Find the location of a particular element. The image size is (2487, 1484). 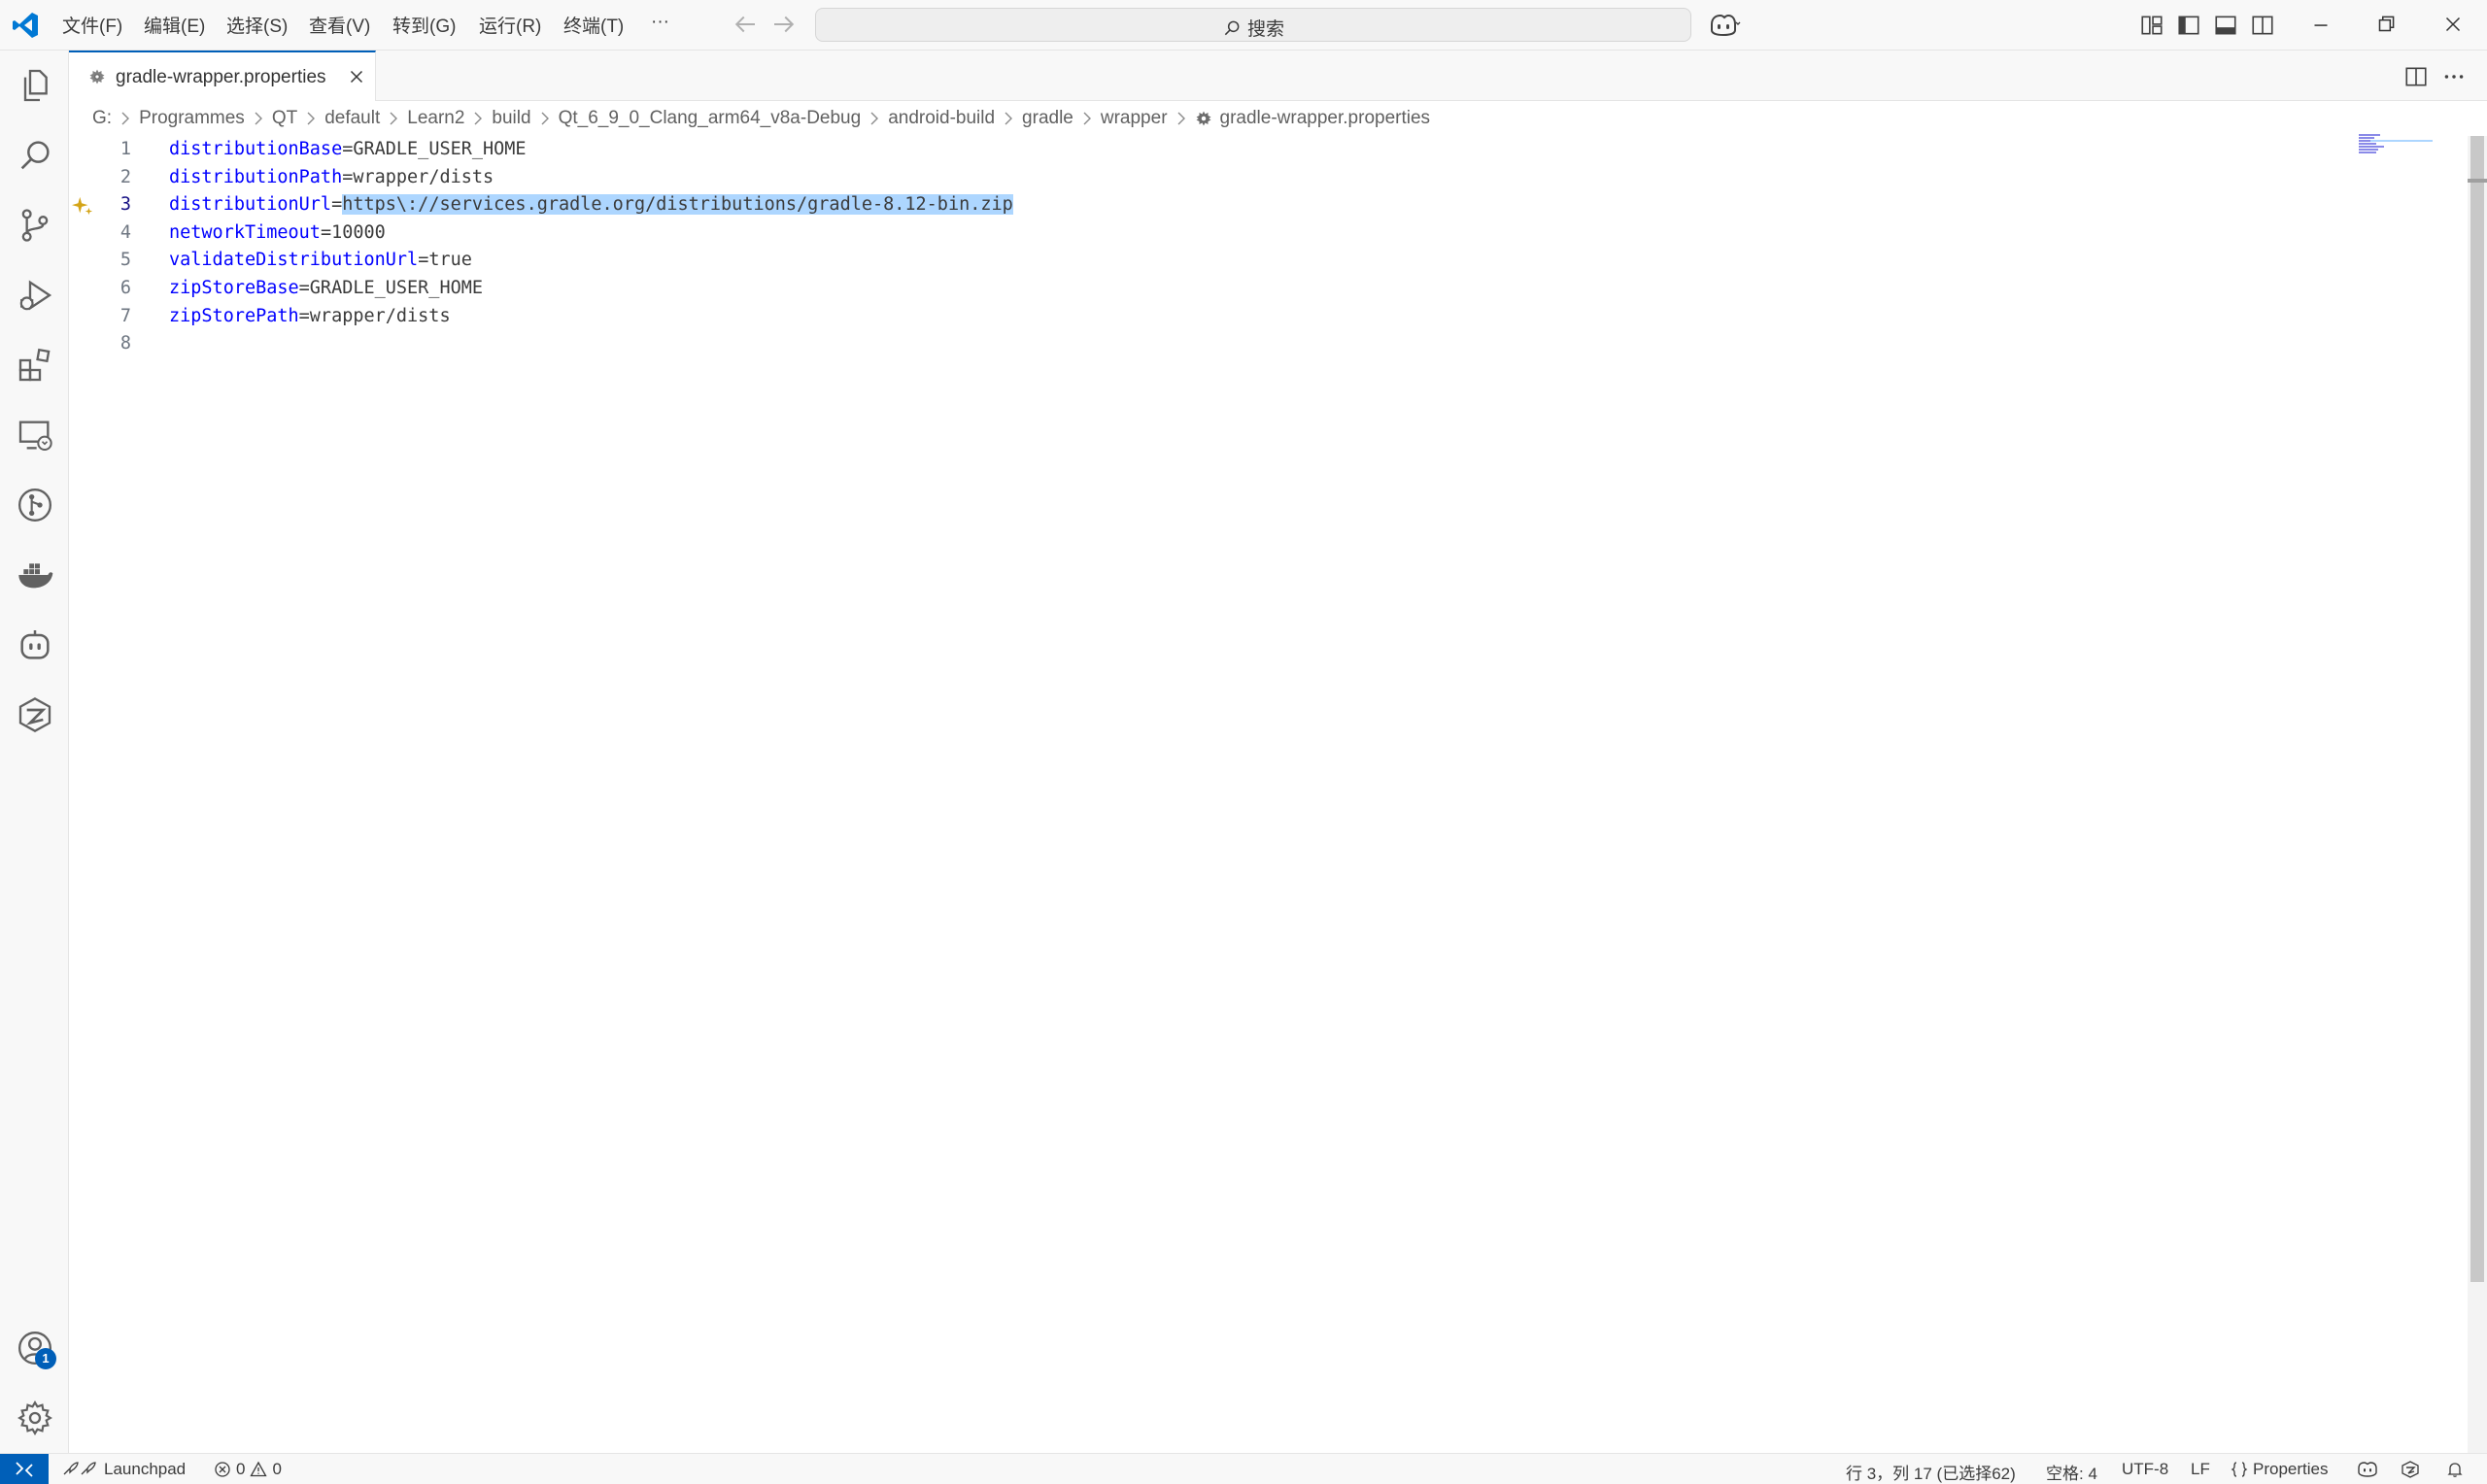

property-key: zipStoreBase is located at coordinates (234, 288).